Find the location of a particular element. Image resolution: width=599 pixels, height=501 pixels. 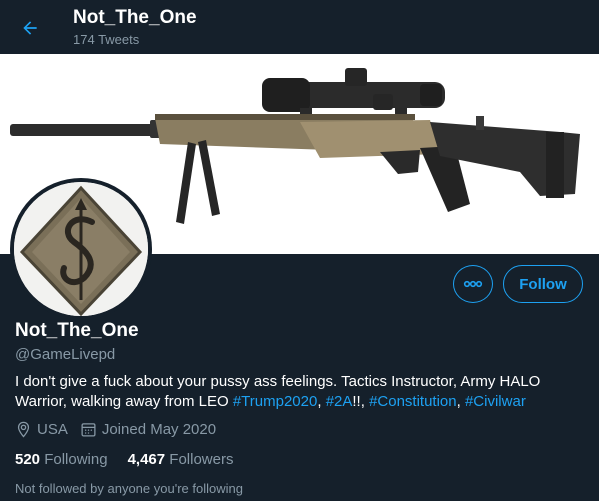

top-bar: Not_The_One 174 Tweets is located at coordinates (299, 27).